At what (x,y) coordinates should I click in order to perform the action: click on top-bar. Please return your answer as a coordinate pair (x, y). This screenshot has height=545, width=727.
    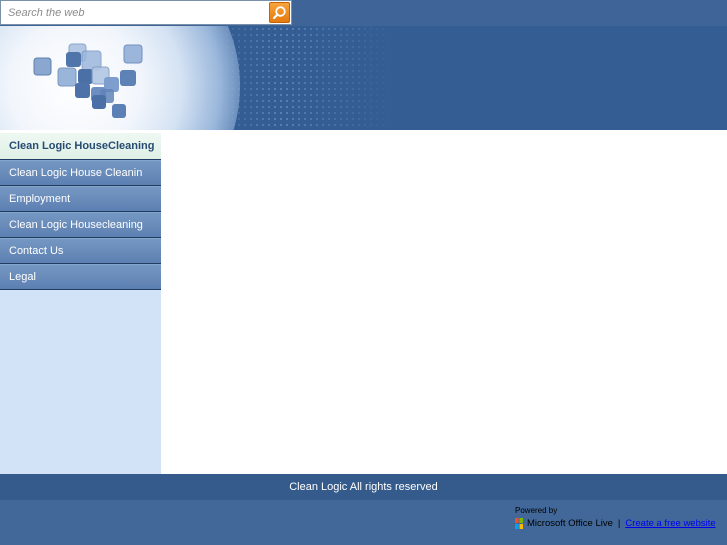
    Looking at the image, I should click on (363, 13).